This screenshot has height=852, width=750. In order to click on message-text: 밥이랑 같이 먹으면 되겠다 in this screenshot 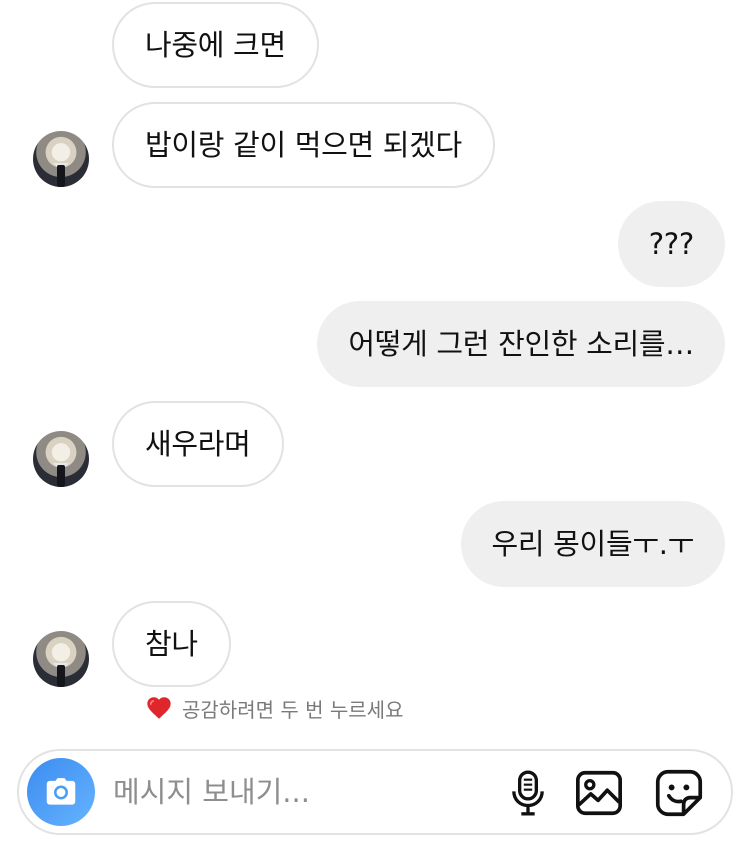, I will do `click(303, 145)`.